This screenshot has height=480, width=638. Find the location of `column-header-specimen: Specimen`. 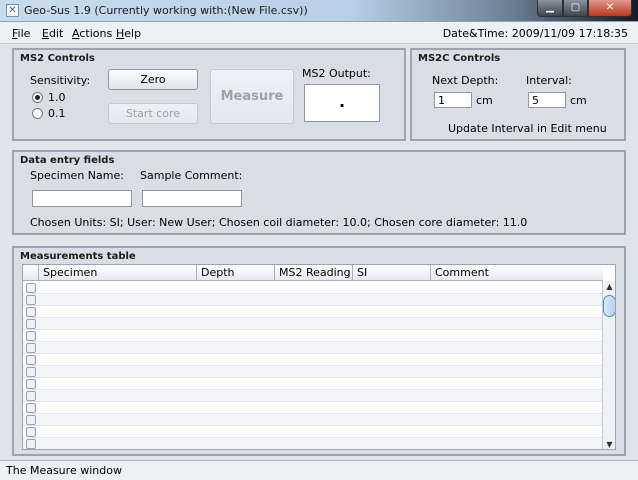

column-header-specimen: Specimen is located at coordinates (118, 273).